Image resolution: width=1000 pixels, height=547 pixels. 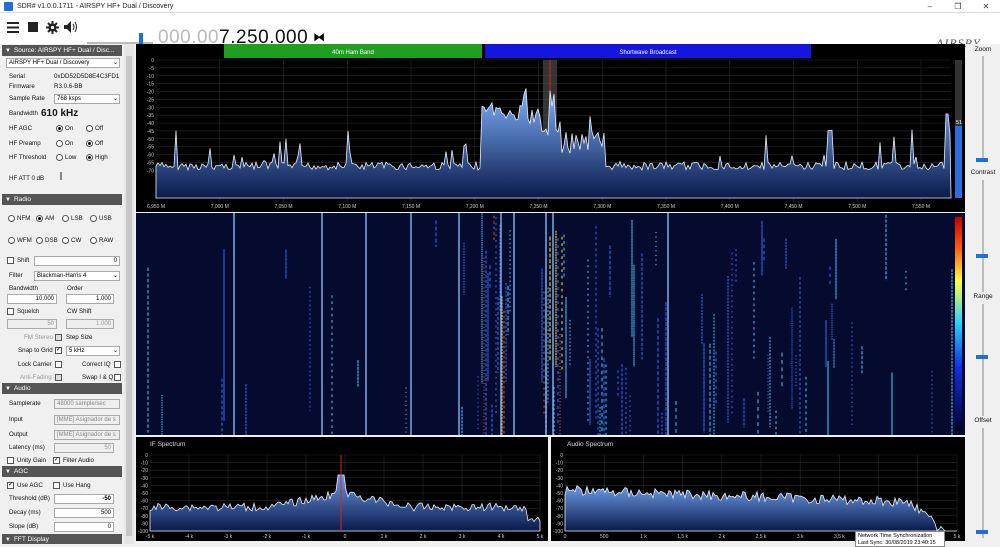 What do you see at coordinates (93, 240) in the screenshot?
I see `mode-raw-radio` at bounding box center [93, 240].